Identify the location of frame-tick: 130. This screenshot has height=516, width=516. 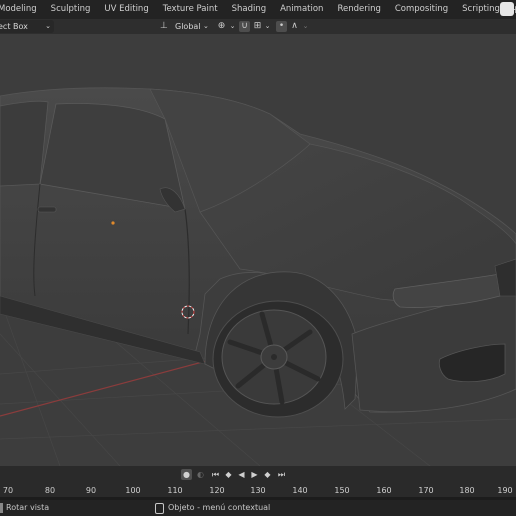
(258, 490).